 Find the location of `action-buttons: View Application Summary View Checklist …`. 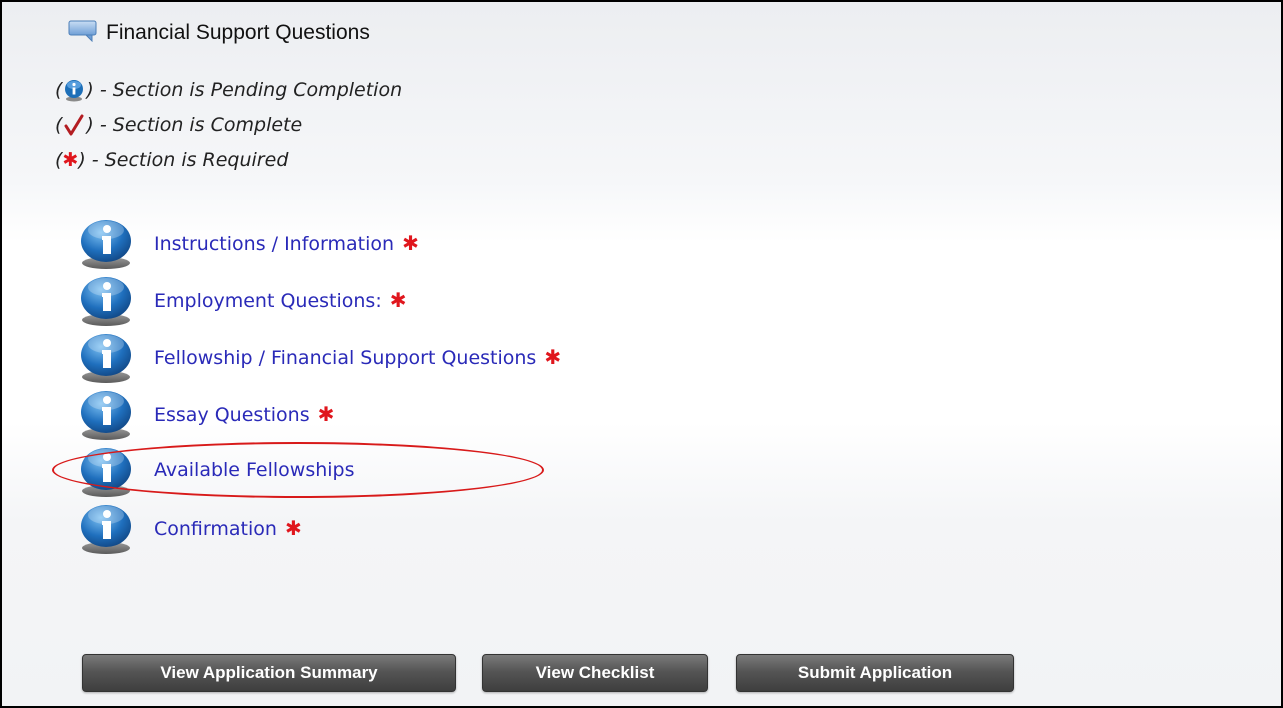

action-buttons: View Application Summary View Checklist … is located at coordinates (548, 673).